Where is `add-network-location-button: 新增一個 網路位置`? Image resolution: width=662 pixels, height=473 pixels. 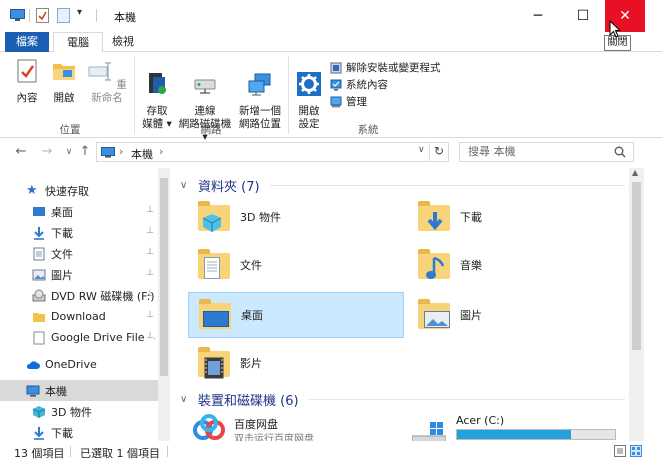 add-network-location-button: 新增一個 網路位置 is located at coordinates (260, 94).